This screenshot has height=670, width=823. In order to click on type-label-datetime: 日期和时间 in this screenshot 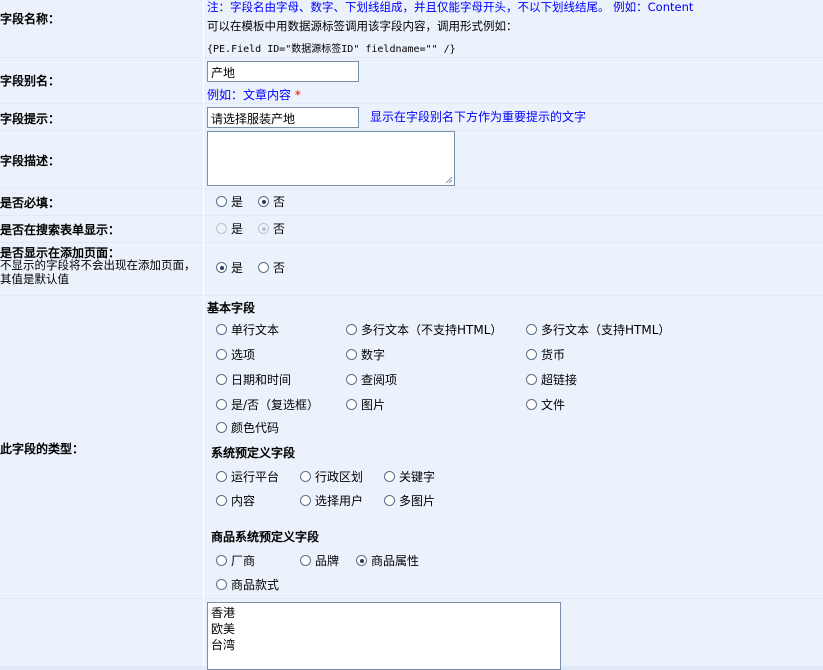, I will do `click(261, 379)`.